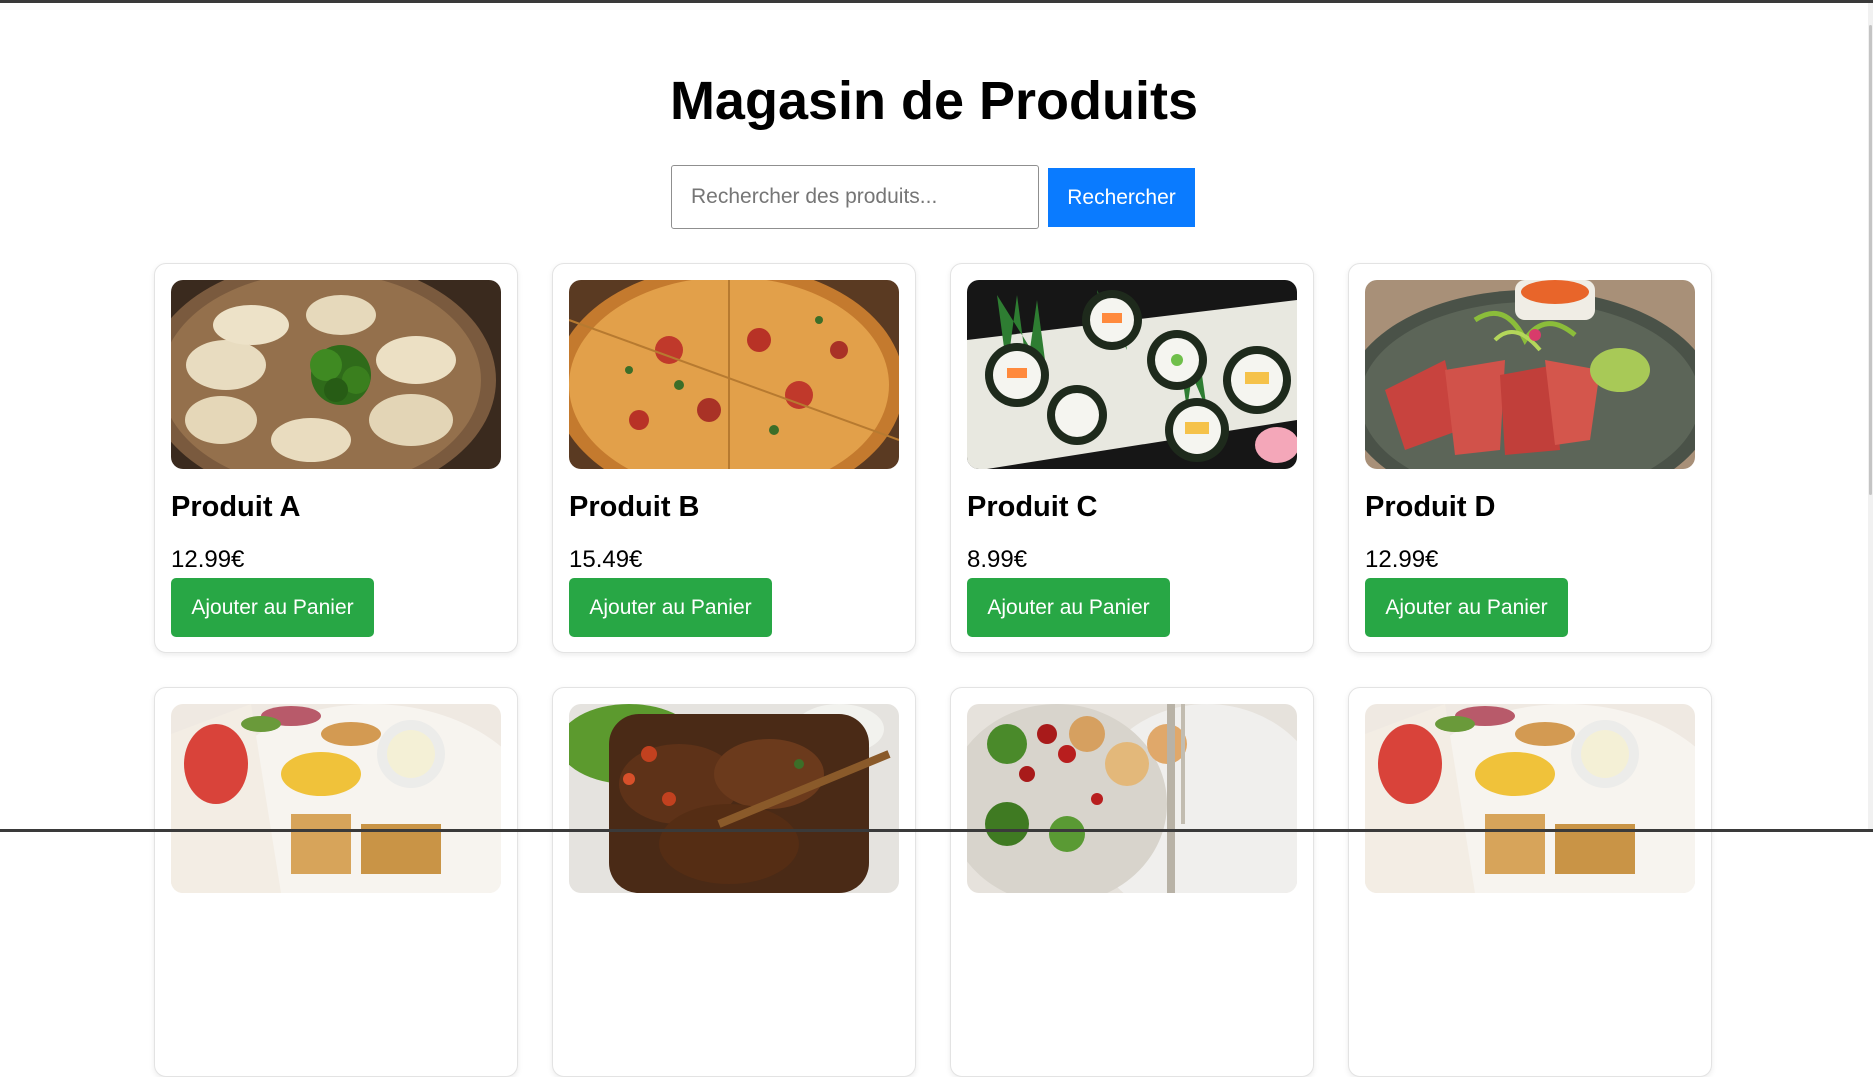 The width and height of the screenshot is (1873, 1077). Describe the element at coordinates (1430, 507) in the screenshot. I see `product-name: Produit D` at that location.